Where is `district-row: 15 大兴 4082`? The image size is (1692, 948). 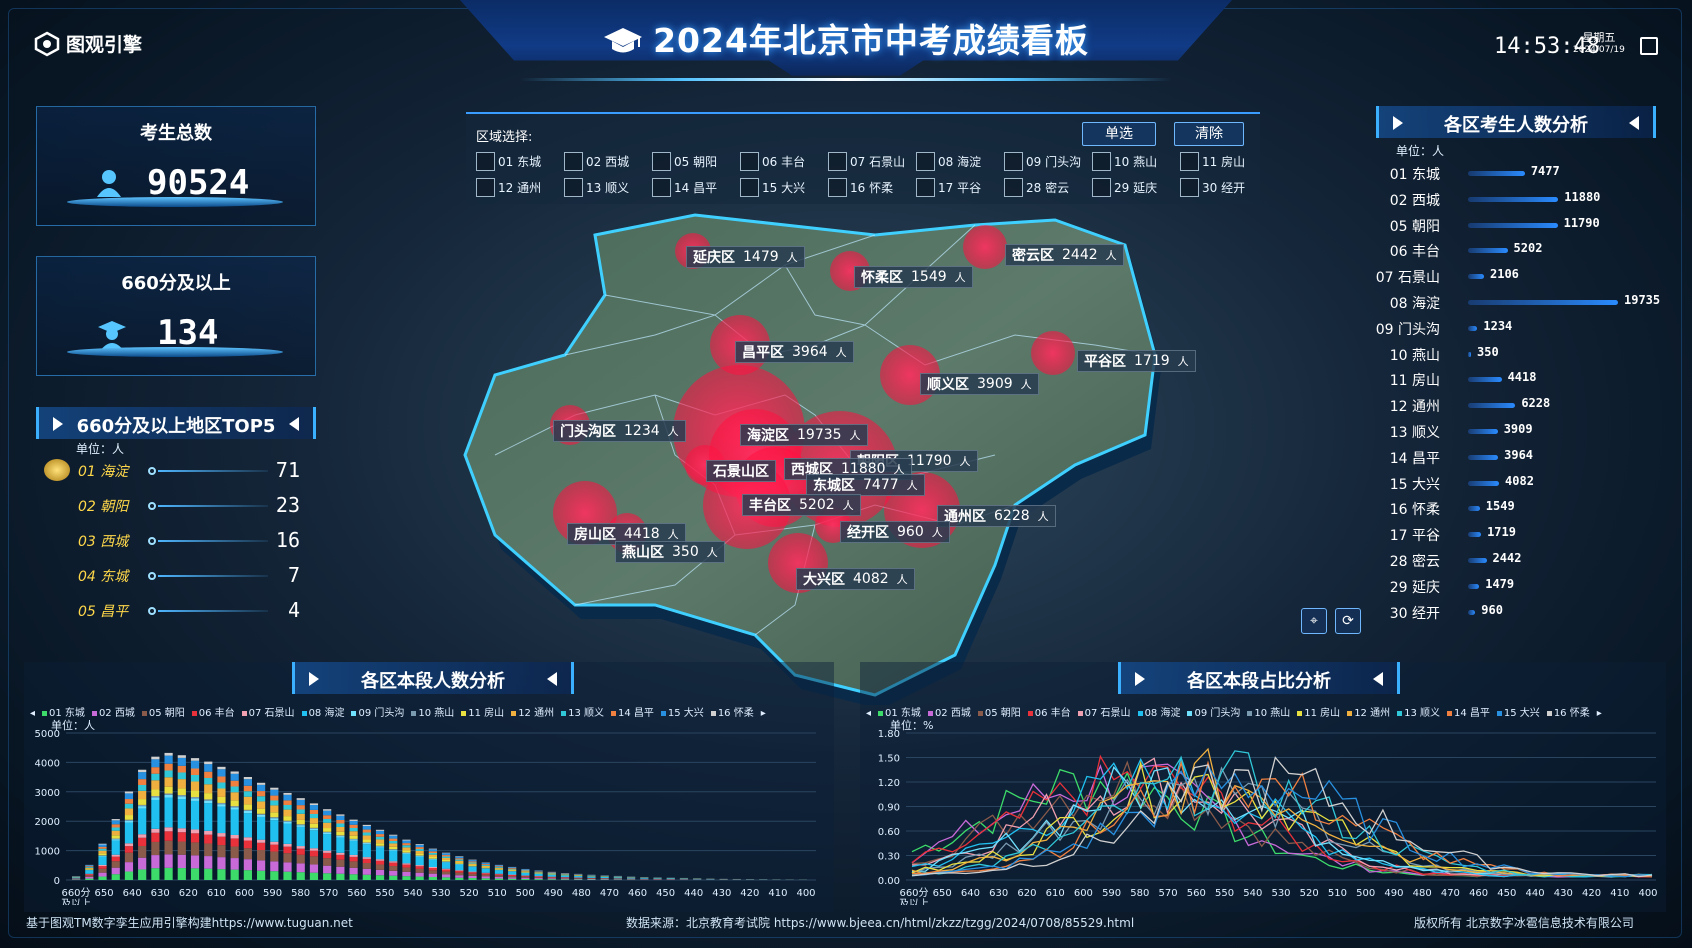 district-row: 15 大兴 4082 is located at coordinates (1528, 483).